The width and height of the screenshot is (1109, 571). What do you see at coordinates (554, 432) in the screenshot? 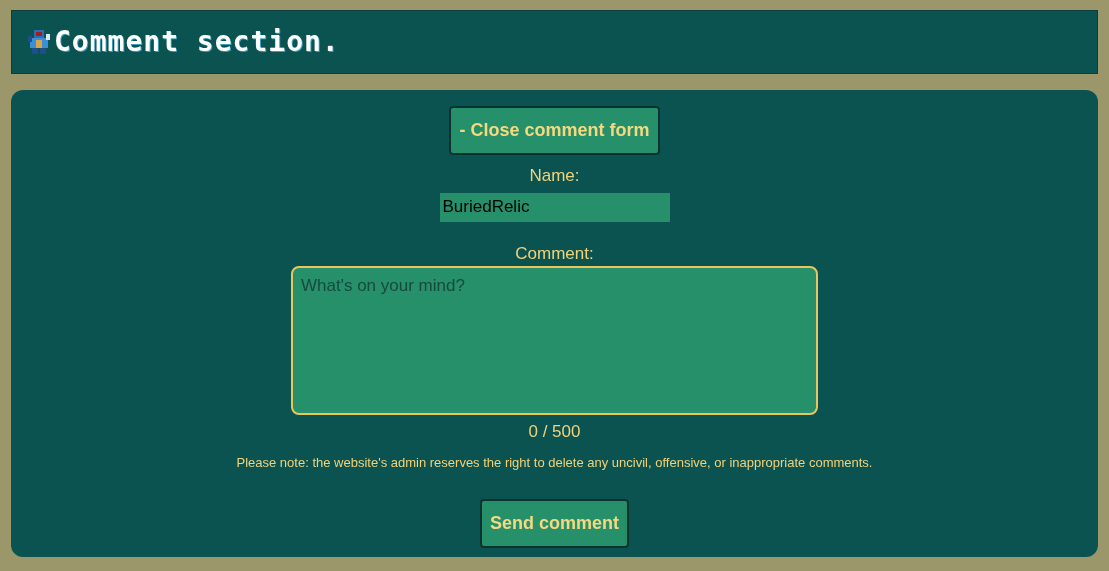
I see `character-counter: 0 / 500` at bounding box center [554, 432].